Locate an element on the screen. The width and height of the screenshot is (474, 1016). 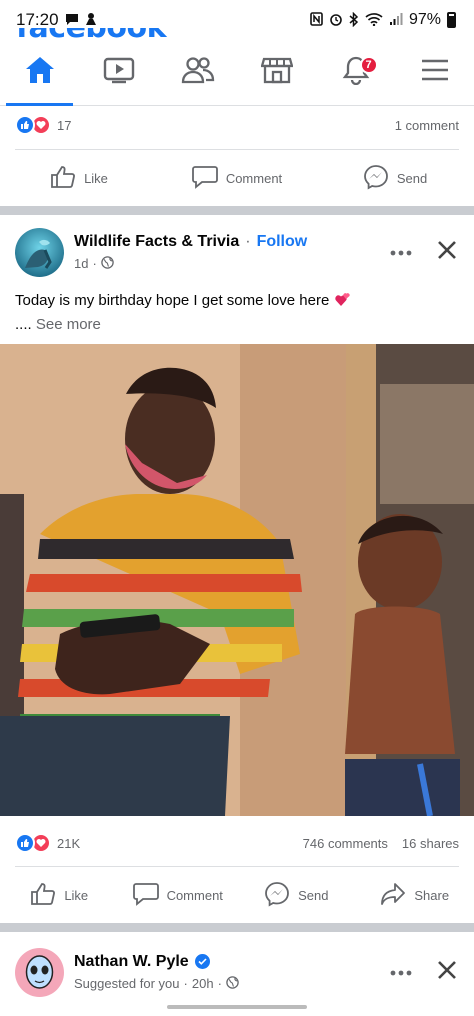
comments-count: 746 comments is located at coordinates (345, 843).